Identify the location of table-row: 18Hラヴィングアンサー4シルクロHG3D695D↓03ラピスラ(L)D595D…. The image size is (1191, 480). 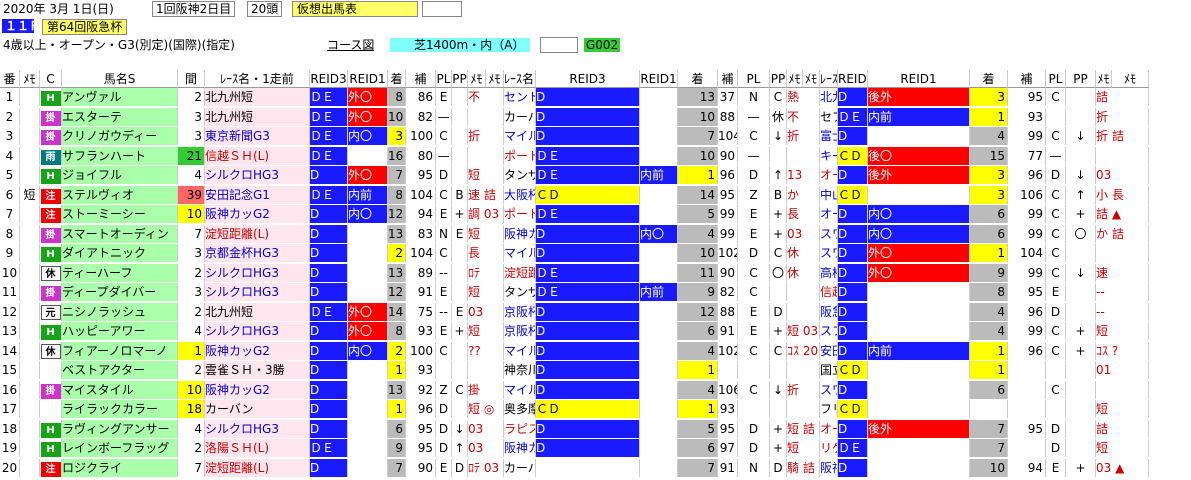
(595, 428).